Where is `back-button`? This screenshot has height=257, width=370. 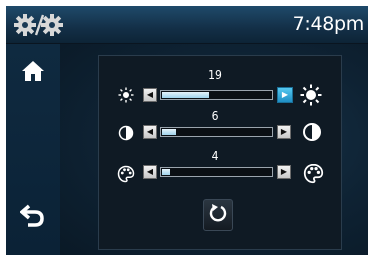 back-button is located at coordinates (33, 217).